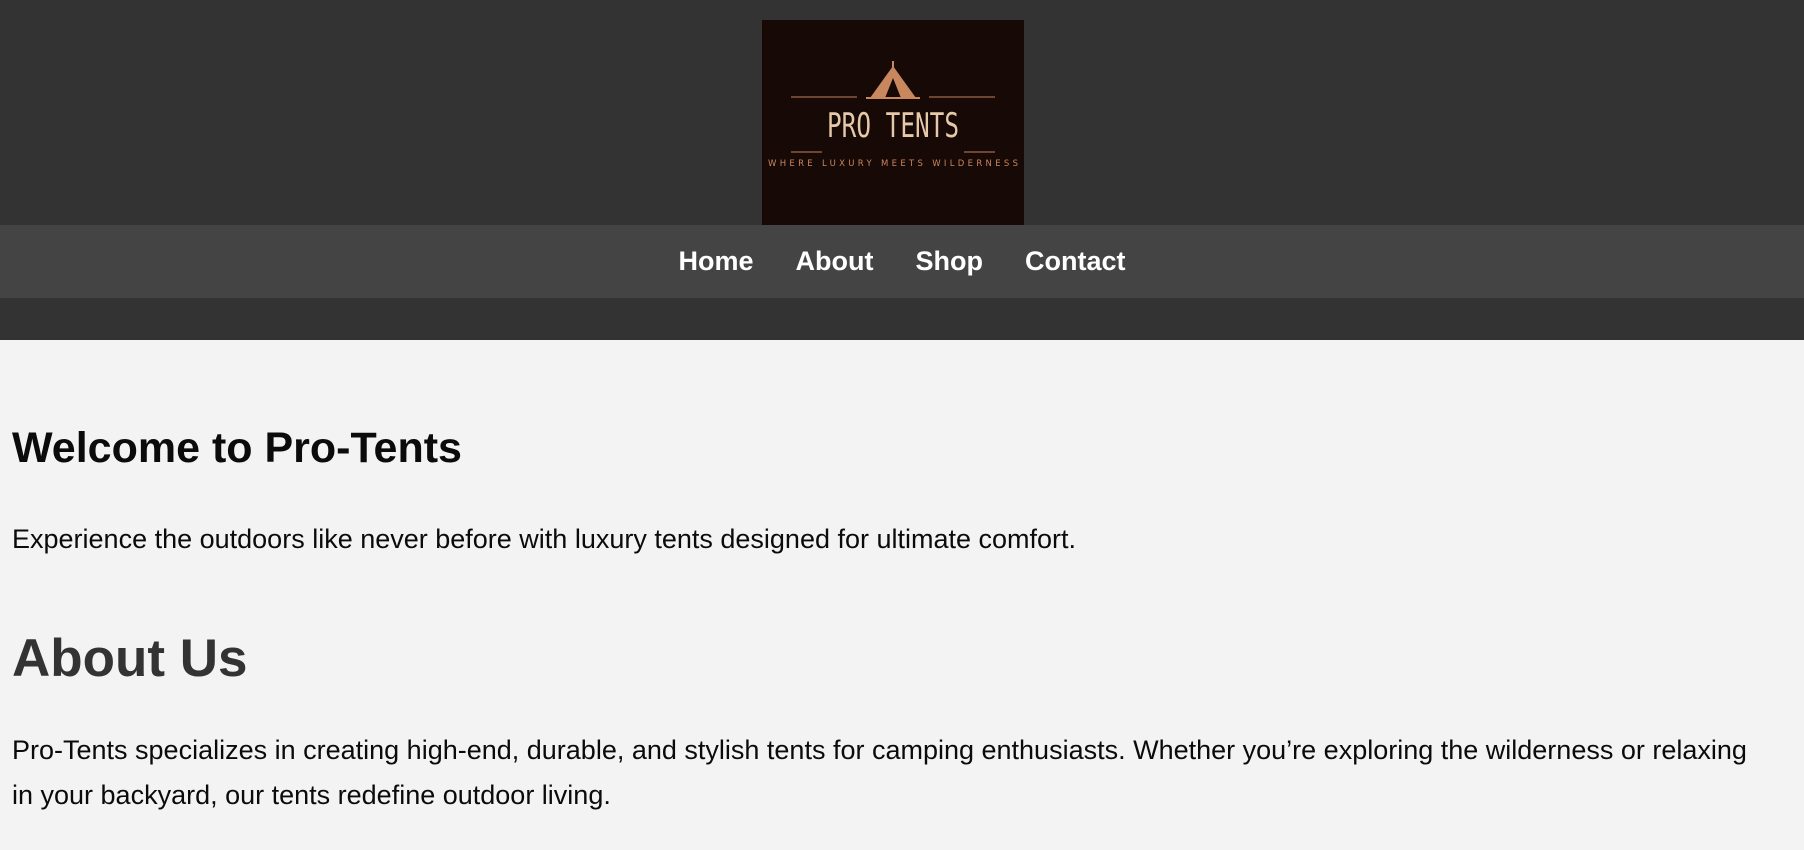  I want to click on nav-contact: Contact, so click(1075, 261).